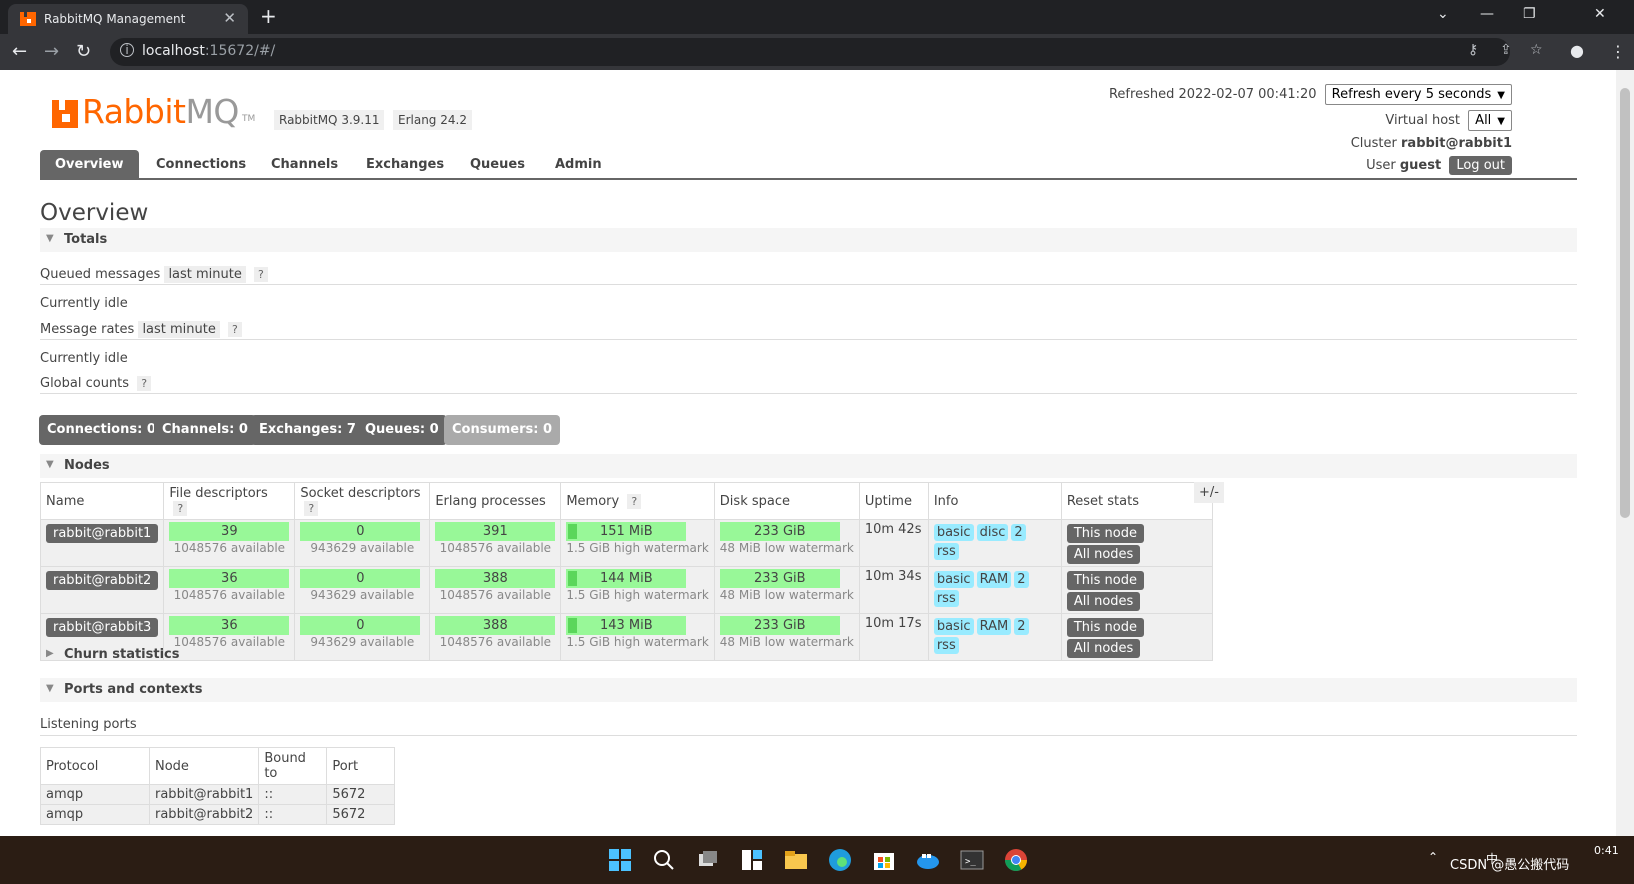 The width and height of the screenshot is (1634, 884). Describe the element at coordinates (578, 165) in the screenshot. I see `tab-admin: Admin` at that location.